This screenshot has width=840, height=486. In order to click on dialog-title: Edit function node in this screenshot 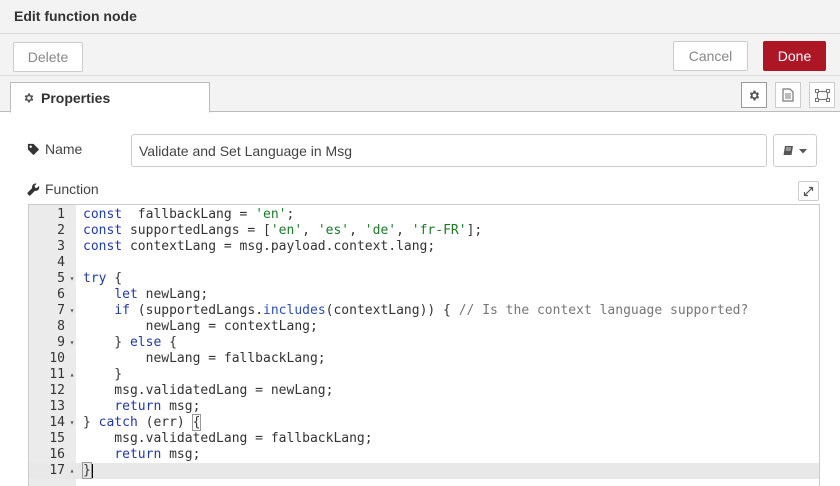, I will do `click(75, 16)`.